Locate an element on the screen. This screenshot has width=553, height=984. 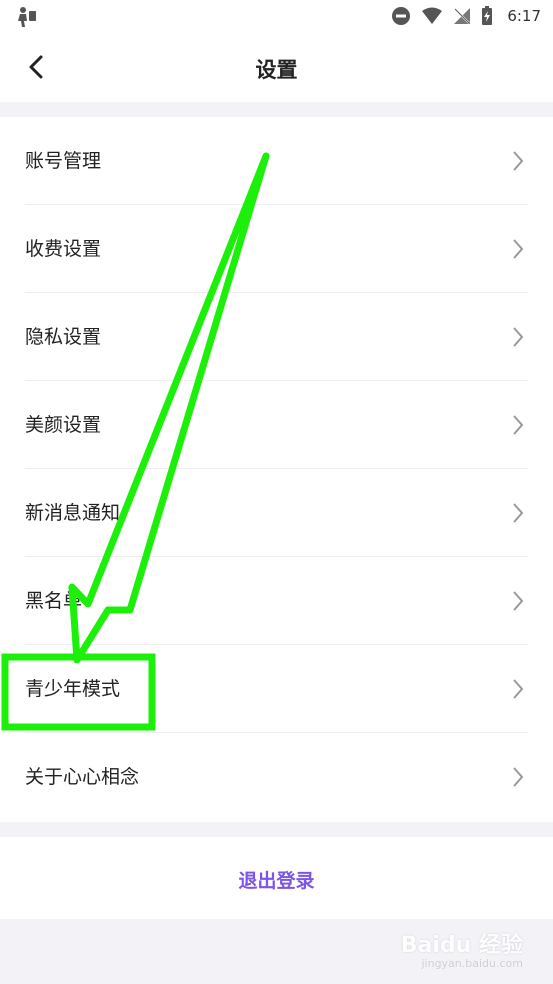
settings-item-label: 青少年模式 is located at coordinates (73, 689).